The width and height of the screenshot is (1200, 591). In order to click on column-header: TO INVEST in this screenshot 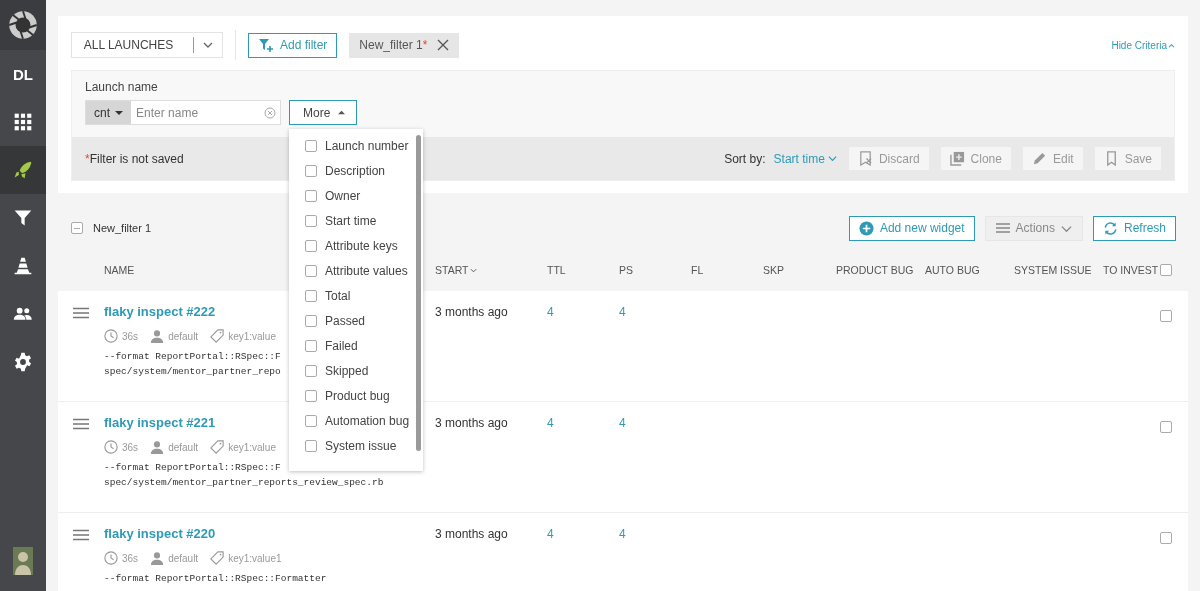, I will do `click(1131, 270)`.